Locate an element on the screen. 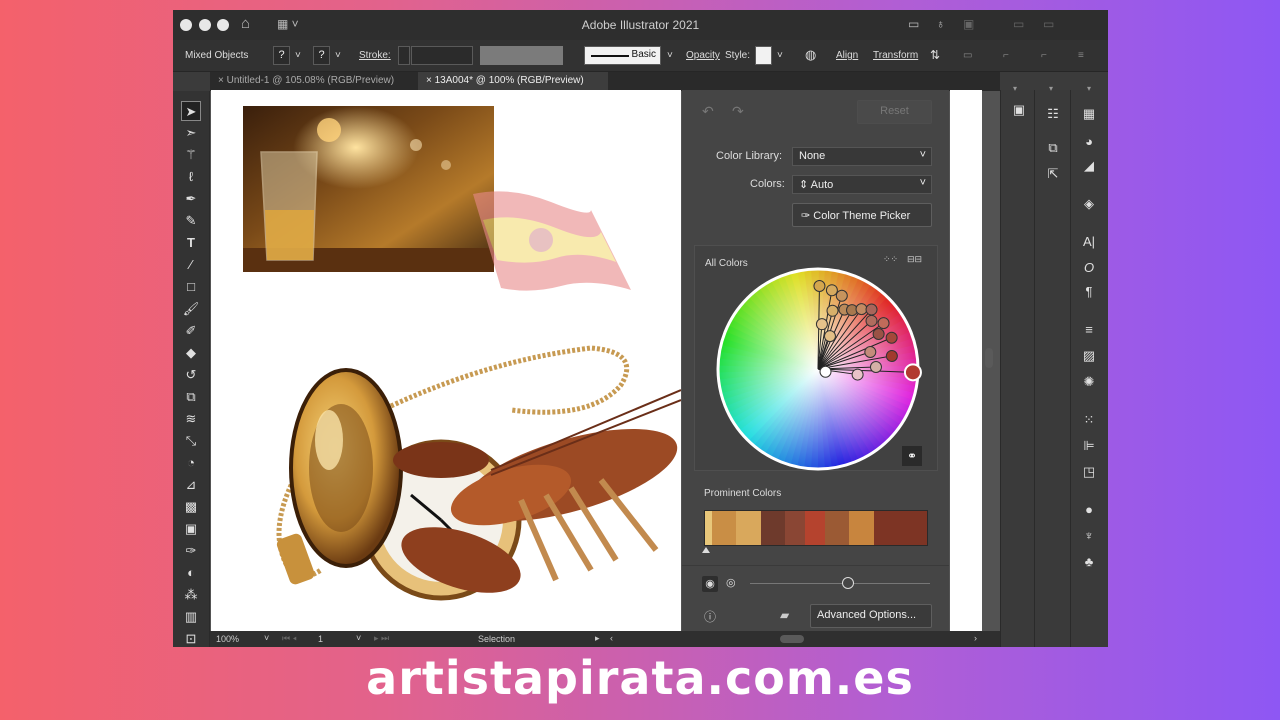 The width and height of the screenshot is (1280, 720). artboard-secondary is located at coordinates (966, 360).